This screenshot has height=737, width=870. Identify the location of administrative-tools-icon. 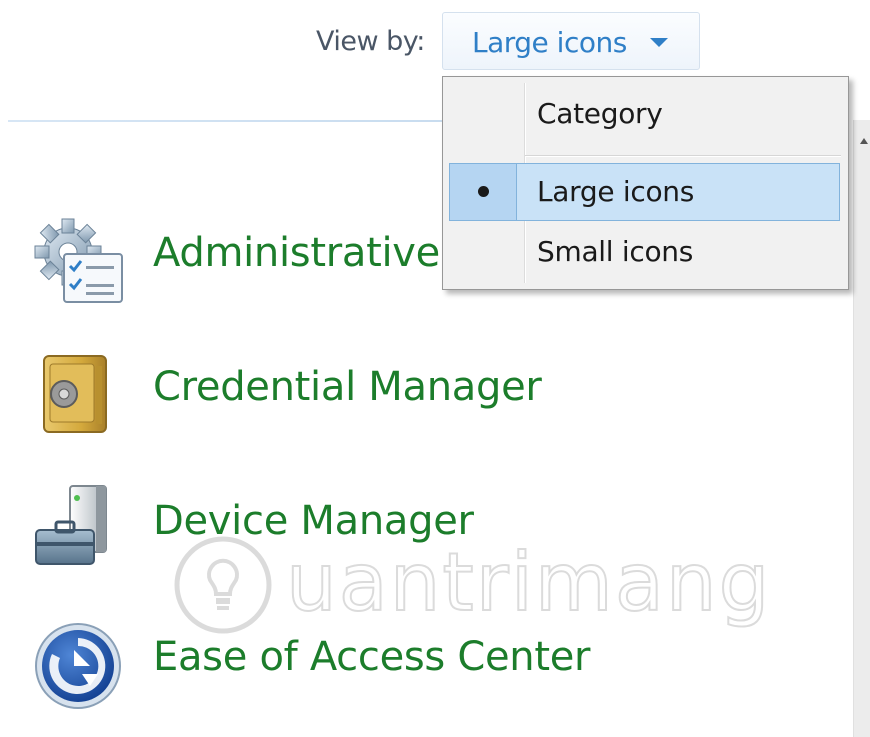
(78, 260).